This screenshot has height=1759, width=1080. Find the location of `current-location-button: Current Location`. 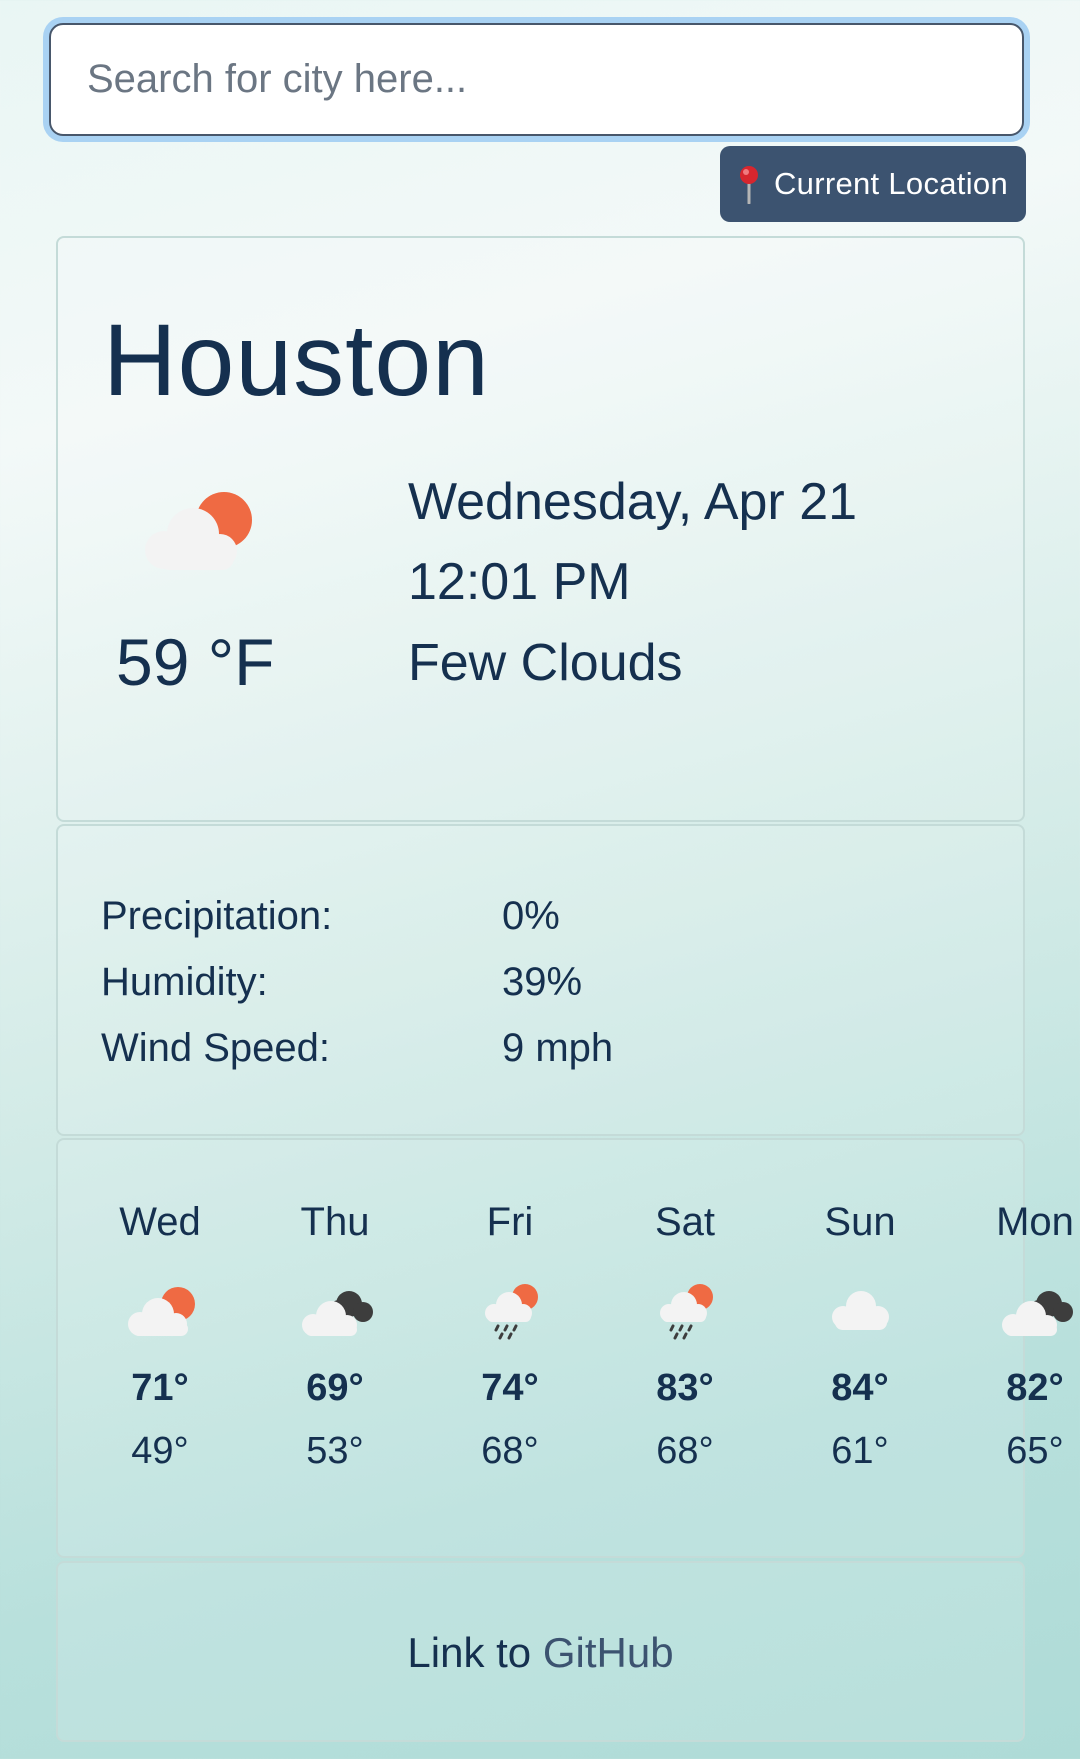

current-location-button: Current Location is located at coordinates (873, 184).